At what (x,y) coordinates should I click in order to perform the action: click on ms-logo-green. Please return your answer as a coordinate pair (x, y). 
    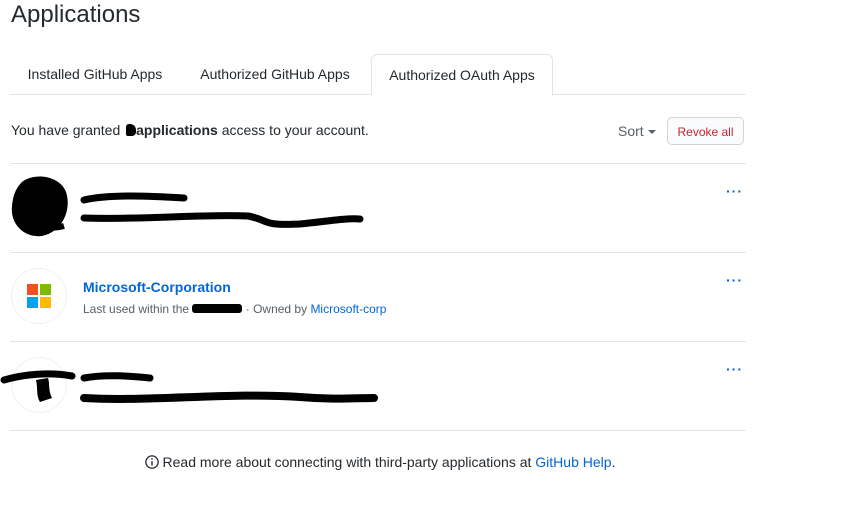
    Looking at the image, I should click on (45, 289).